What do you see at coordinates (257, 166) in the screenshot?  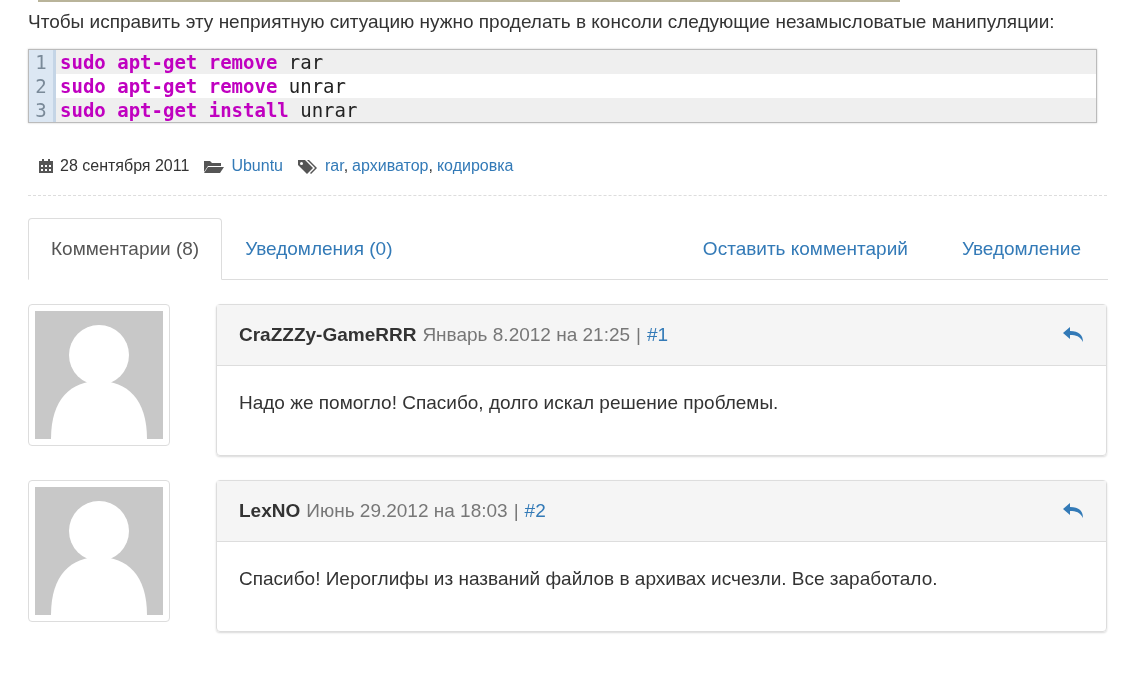 I see `category-link: Ubuntu` at bounding box center [257, 166].